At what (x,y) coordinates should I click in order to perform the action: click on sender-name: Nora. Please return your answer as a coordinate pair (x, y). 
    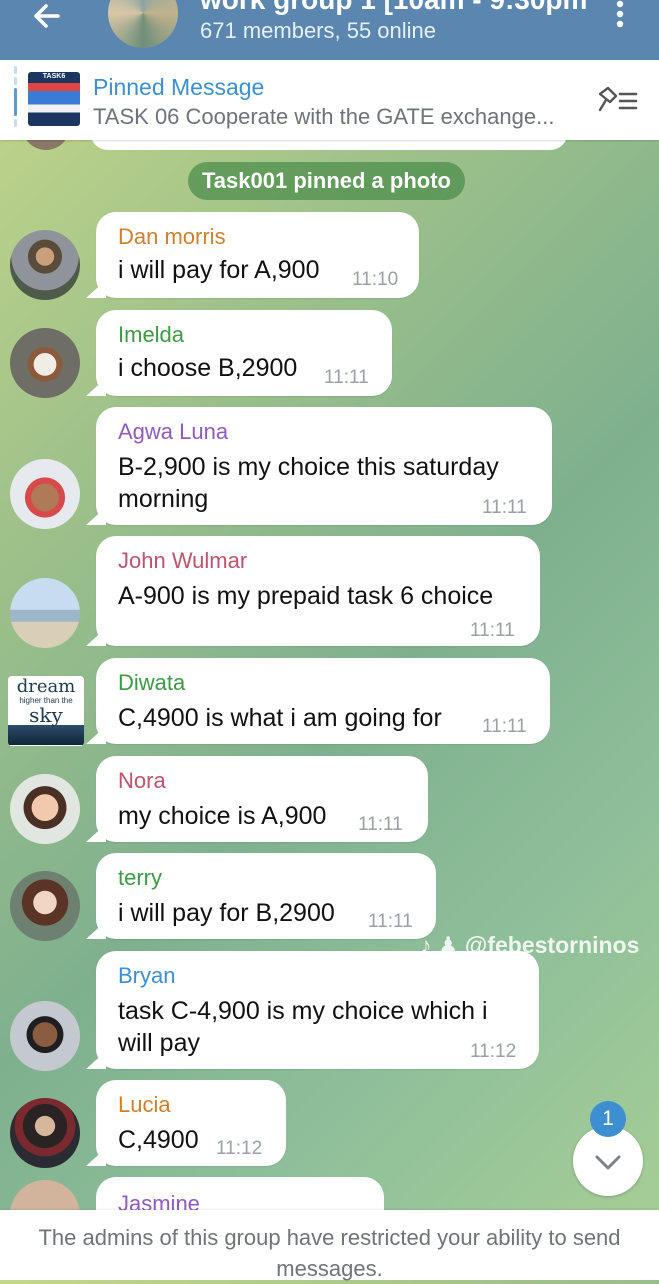
    Looking at the image, I should click on (142, 781).